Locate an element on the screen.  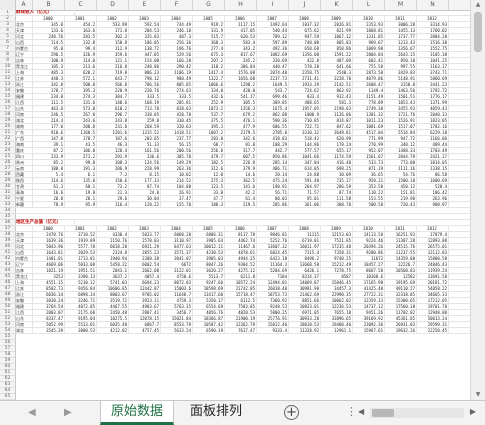
value-cell: 155.70 is located at coordinates (177, 205).